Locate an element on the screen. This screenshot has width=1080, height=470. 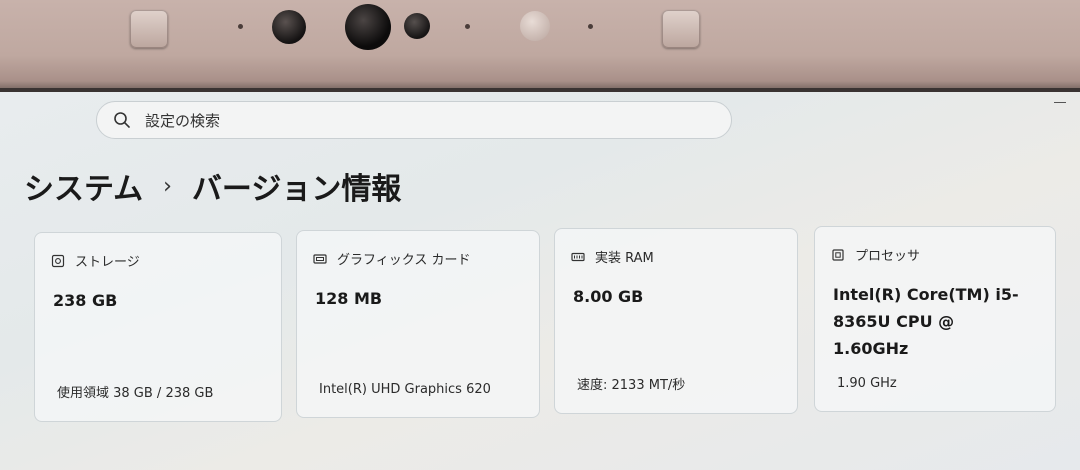
ram-detail: 速度: 2133 MT/秒 is located at coordinates (631, 385).